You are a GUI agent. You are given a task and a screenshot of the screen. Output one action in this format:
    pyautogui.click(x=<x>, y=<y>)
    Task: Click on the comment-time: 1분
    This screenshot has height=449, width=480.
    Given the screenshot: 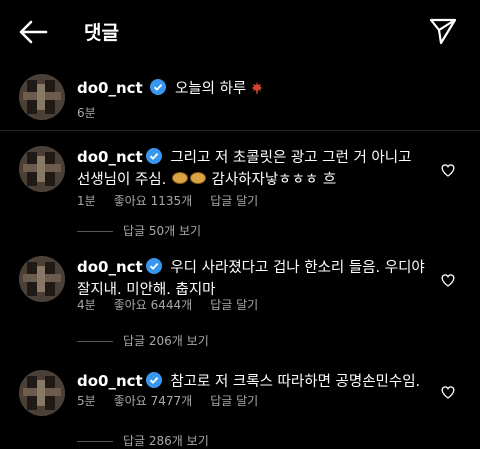 What is the action you would take?
    pyautogui.click(x=86, y=201)
    